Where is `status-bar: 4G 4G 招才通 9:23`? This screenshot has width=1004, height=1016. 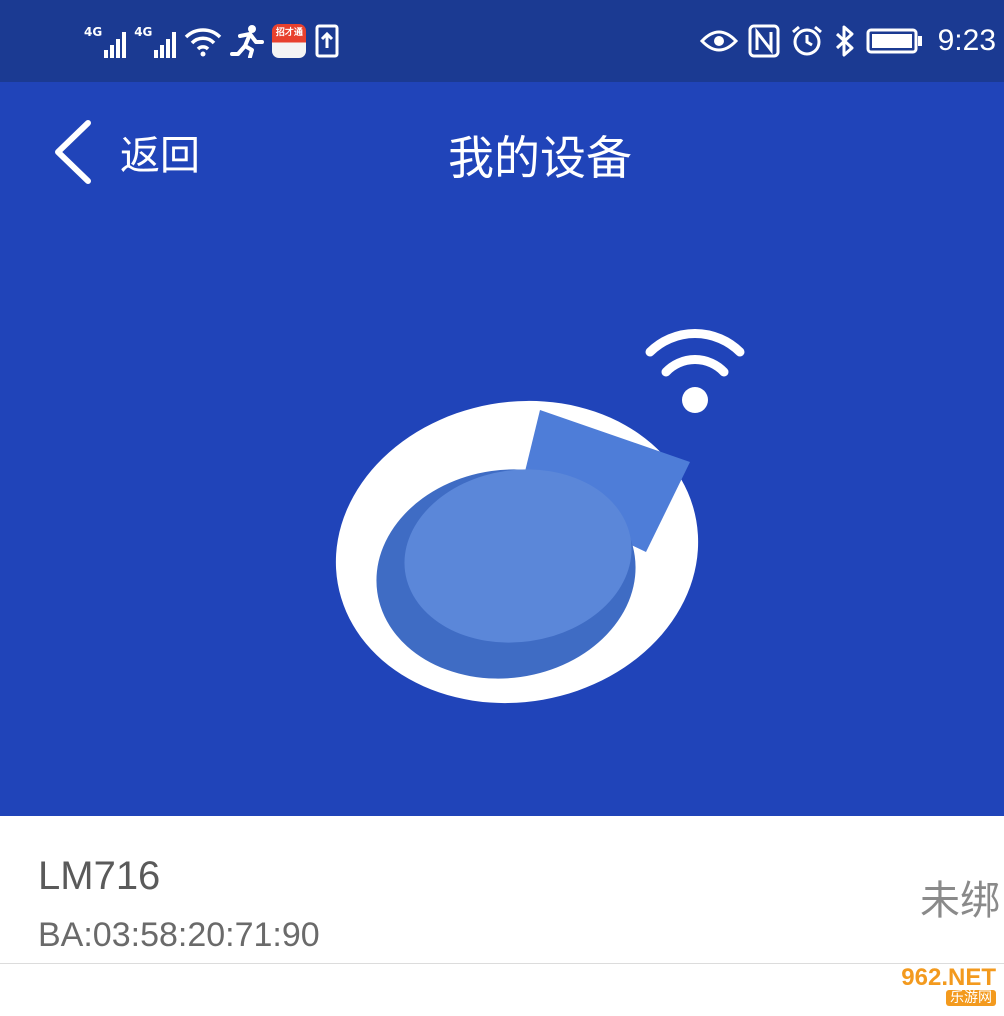
status-bar: 4G 4G 招才通 9:23 is located at coordinates (502, 41).